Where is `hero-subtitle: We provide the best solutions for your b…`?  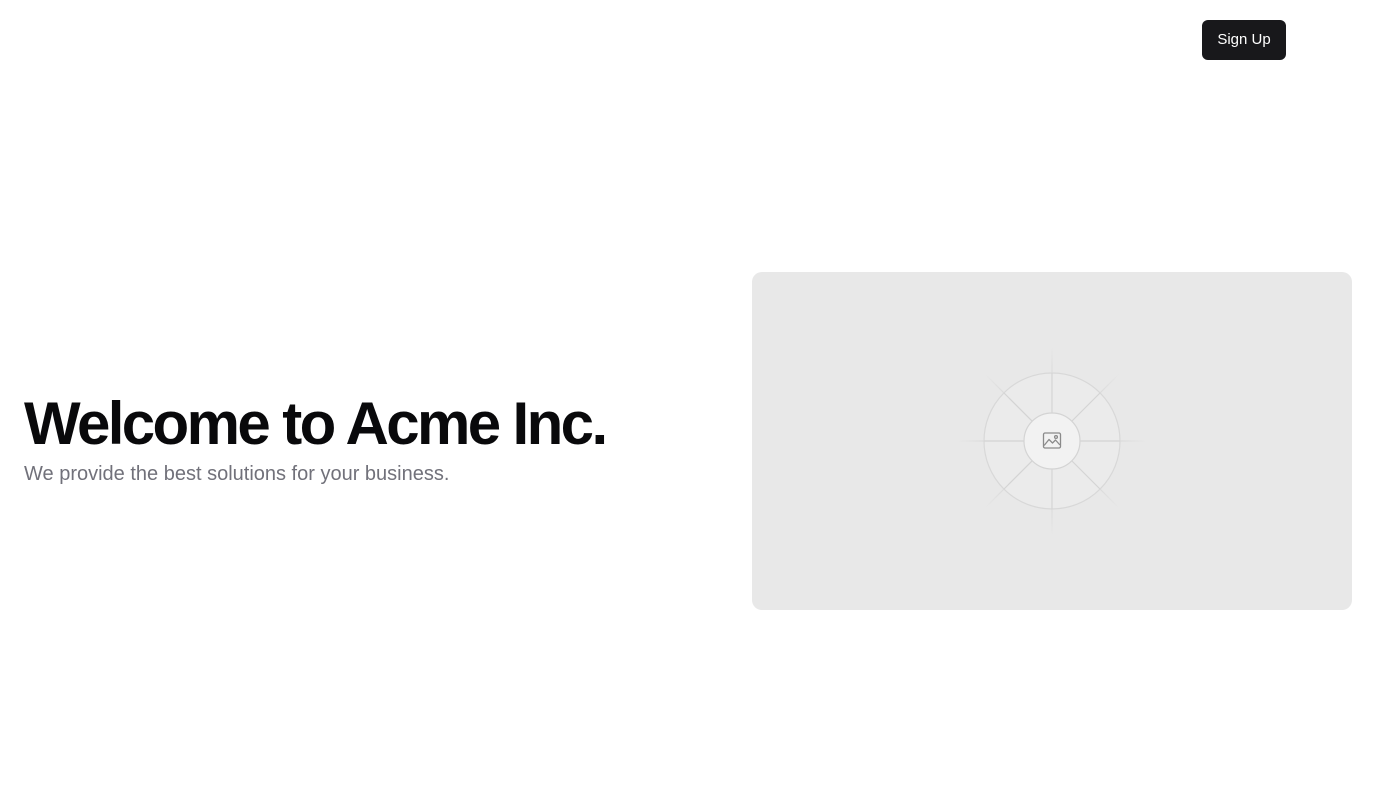
hero-subtitle: We provide the best solutions for your b… is located at coordinates (237, 474).